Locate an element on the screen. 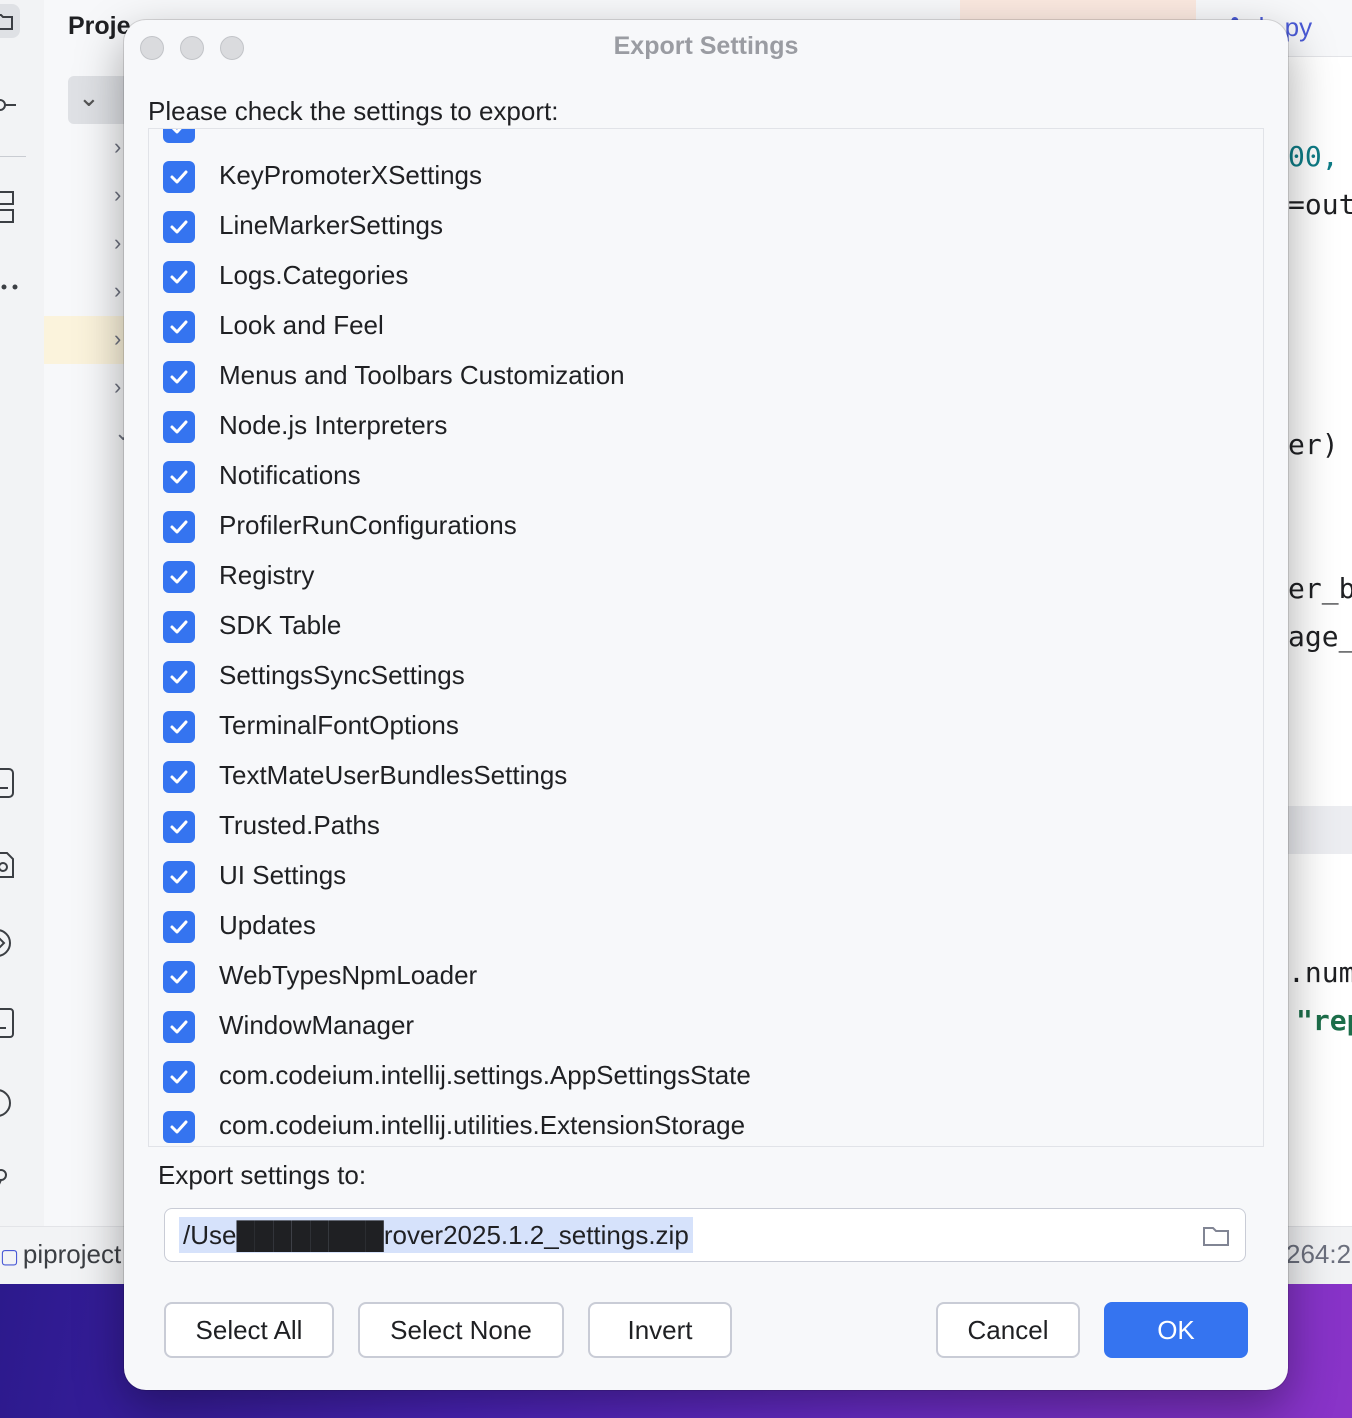  code-line: =out is located at coordinates (1320, 204).